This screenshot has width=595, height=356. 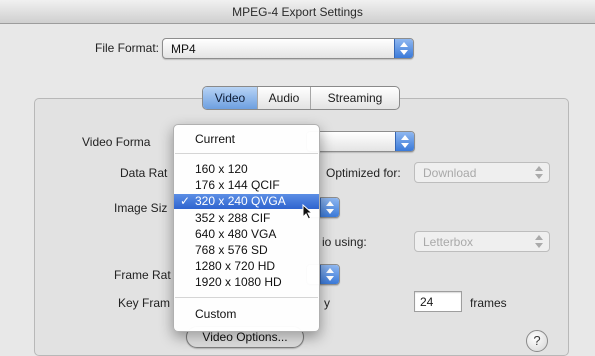 What do you see at coordinates (116, 142) in the screenshot?
I see `video-format-label: Video Forma` at bounding box center [116, 142].